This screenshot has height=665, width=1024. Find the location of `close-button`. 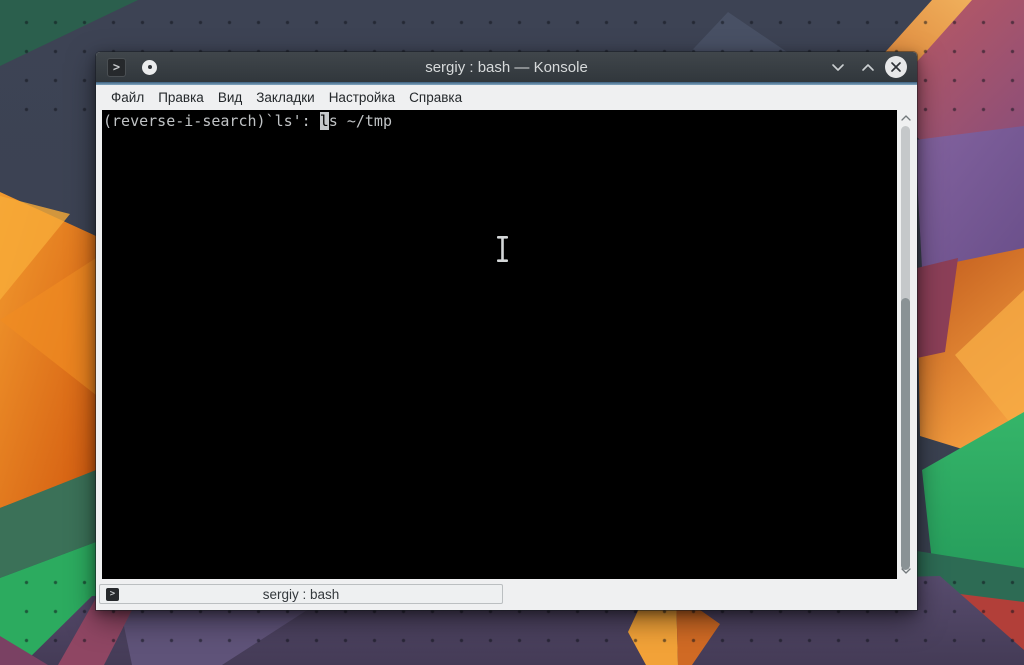

close-button is located at coordinates (896, 67).